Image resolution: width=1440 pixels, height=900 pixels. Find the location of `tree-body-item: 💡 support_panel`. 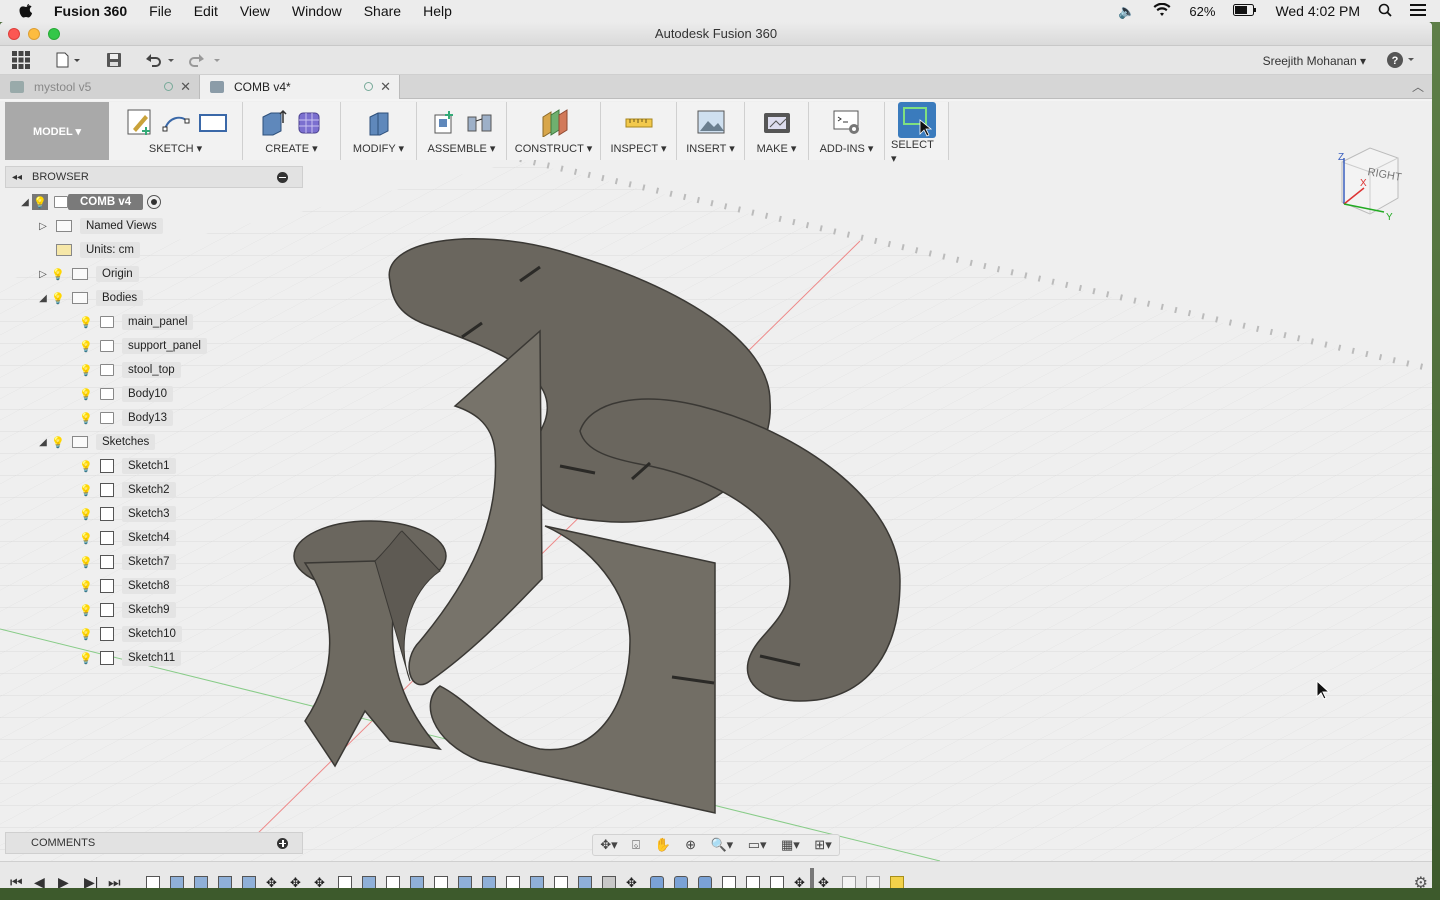

tree-body-item: 💡 support_panel is located at coordinates (142, 346).